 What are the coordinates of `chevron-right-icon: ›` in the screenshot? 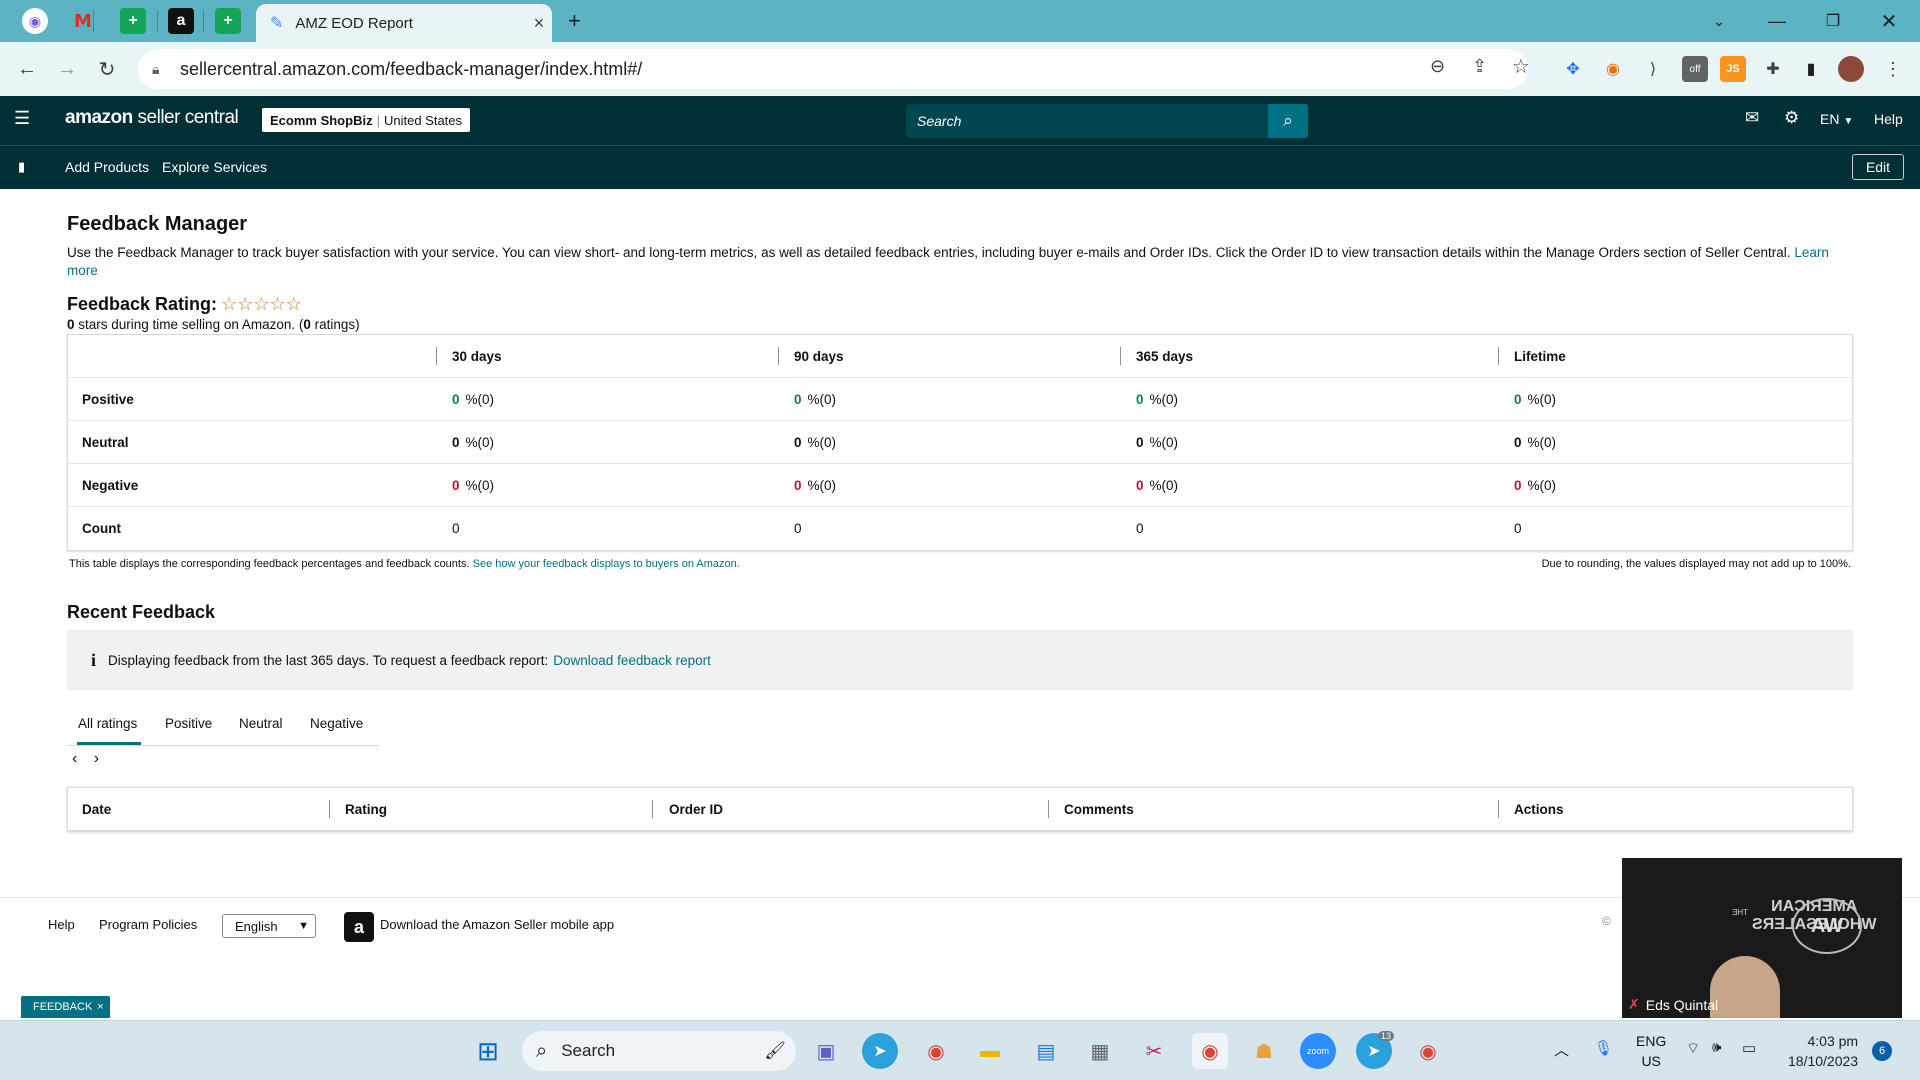 It's located at (96, 758).